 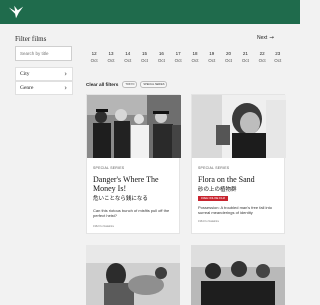 I want to click on film-title-japanese: 砂の上の植物群, so click(x=217, y=190).